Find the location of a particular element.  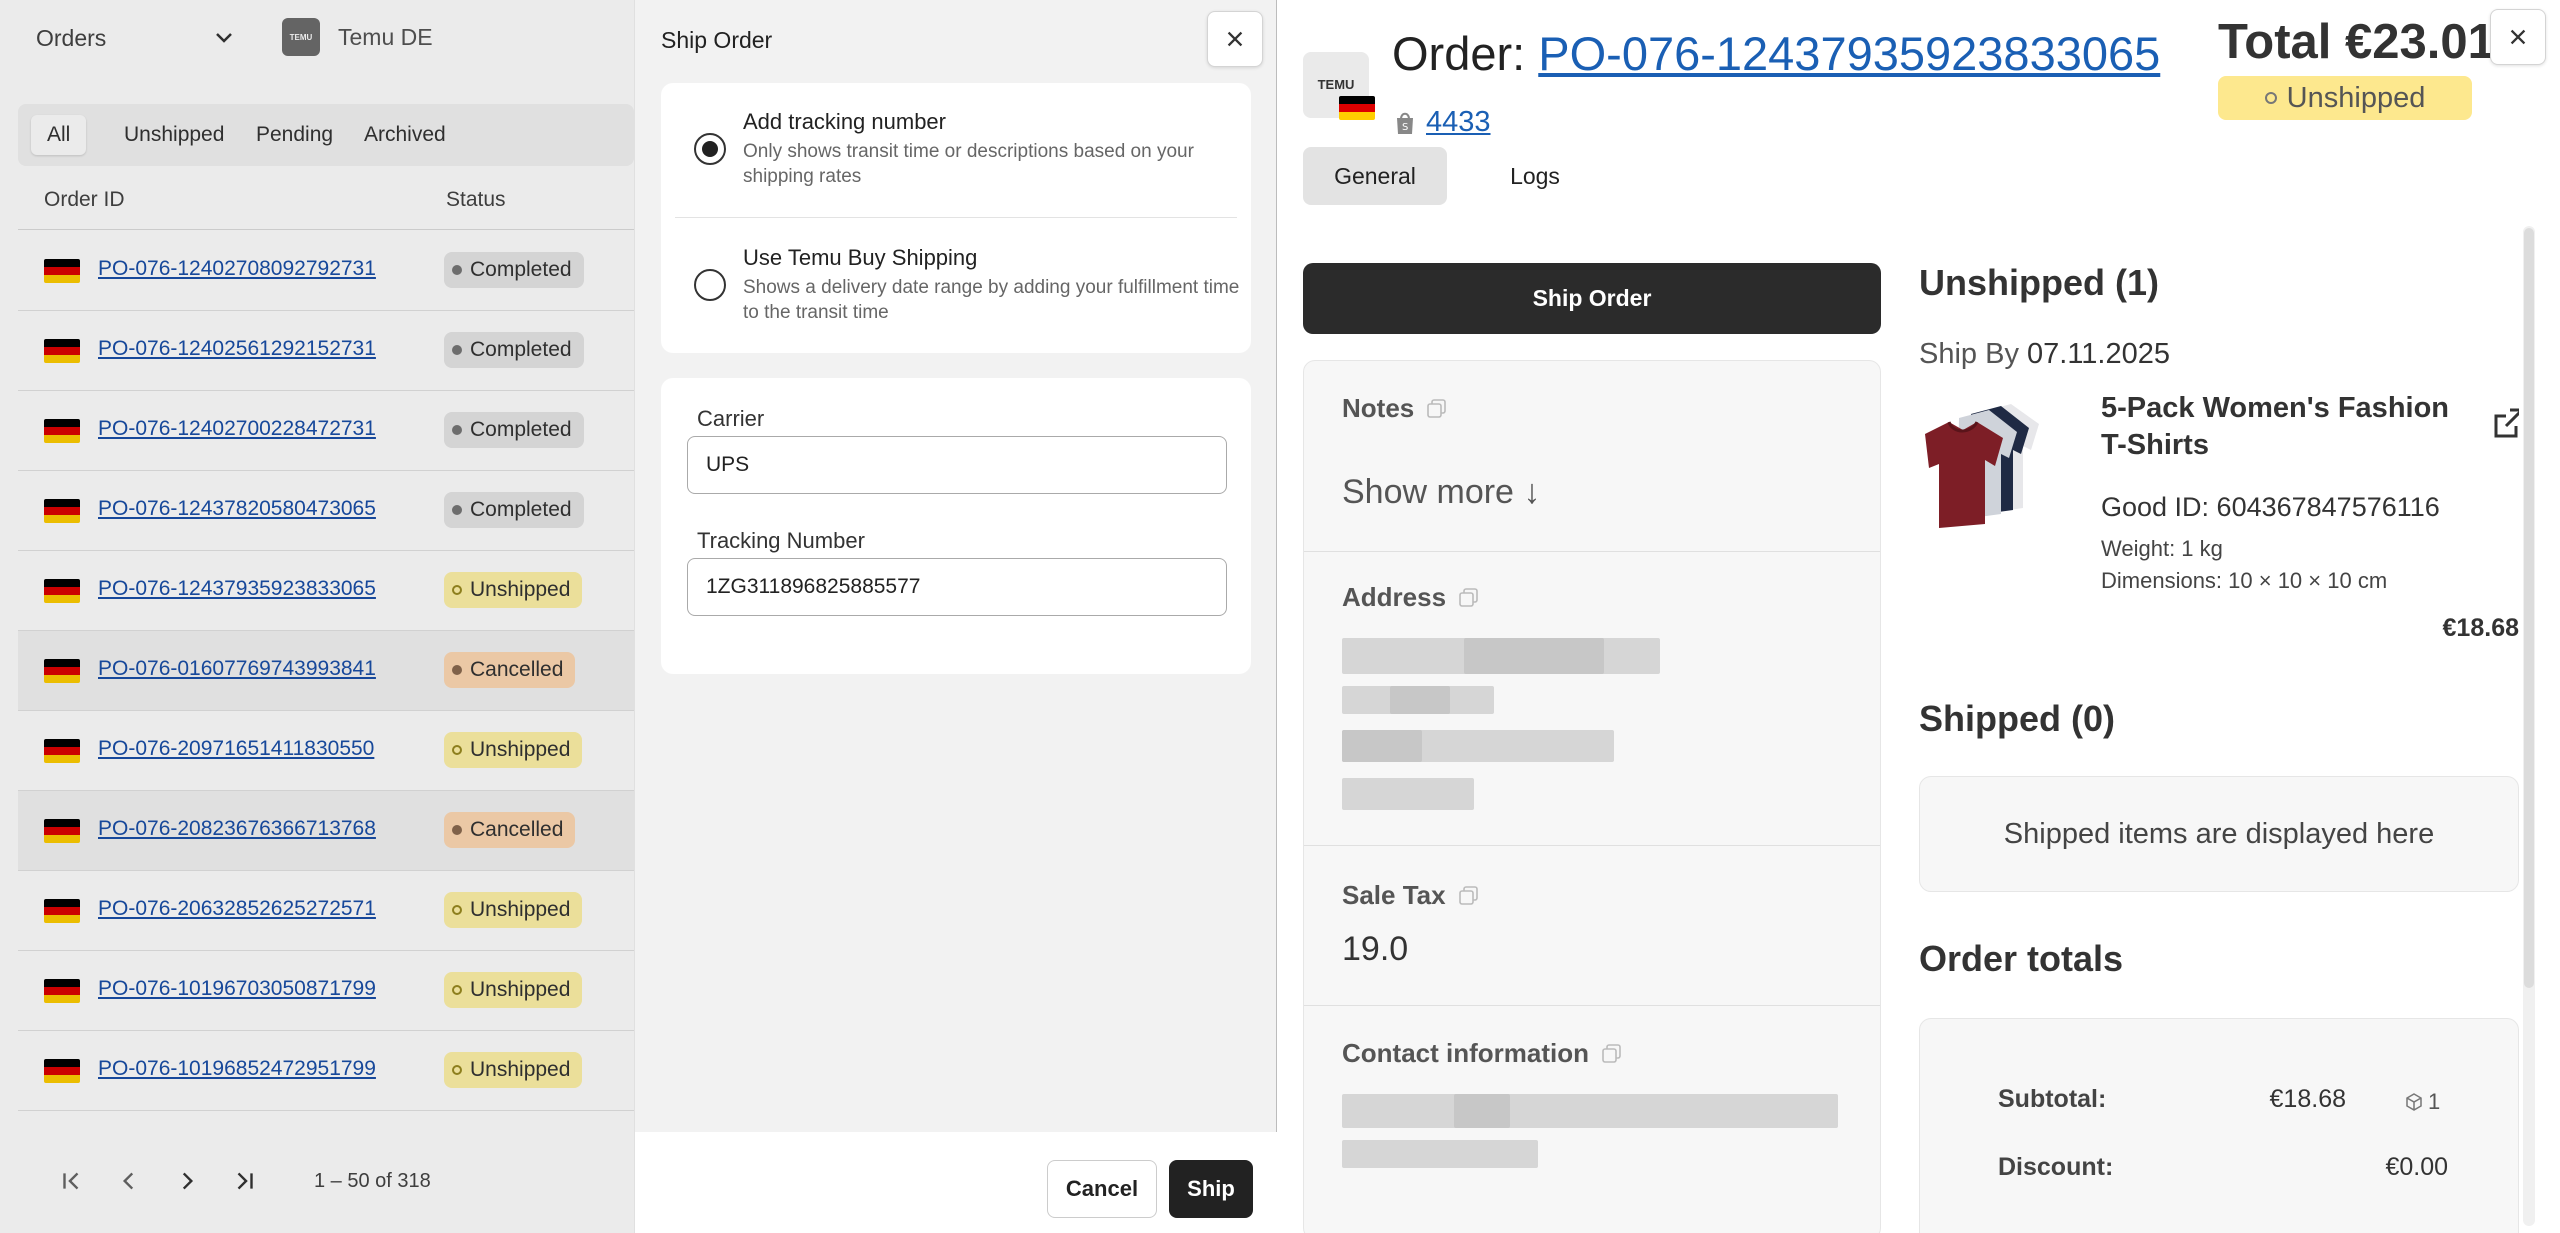

order-id-link: PO-076-20971651411830550 is located at coordinates (257, 749).